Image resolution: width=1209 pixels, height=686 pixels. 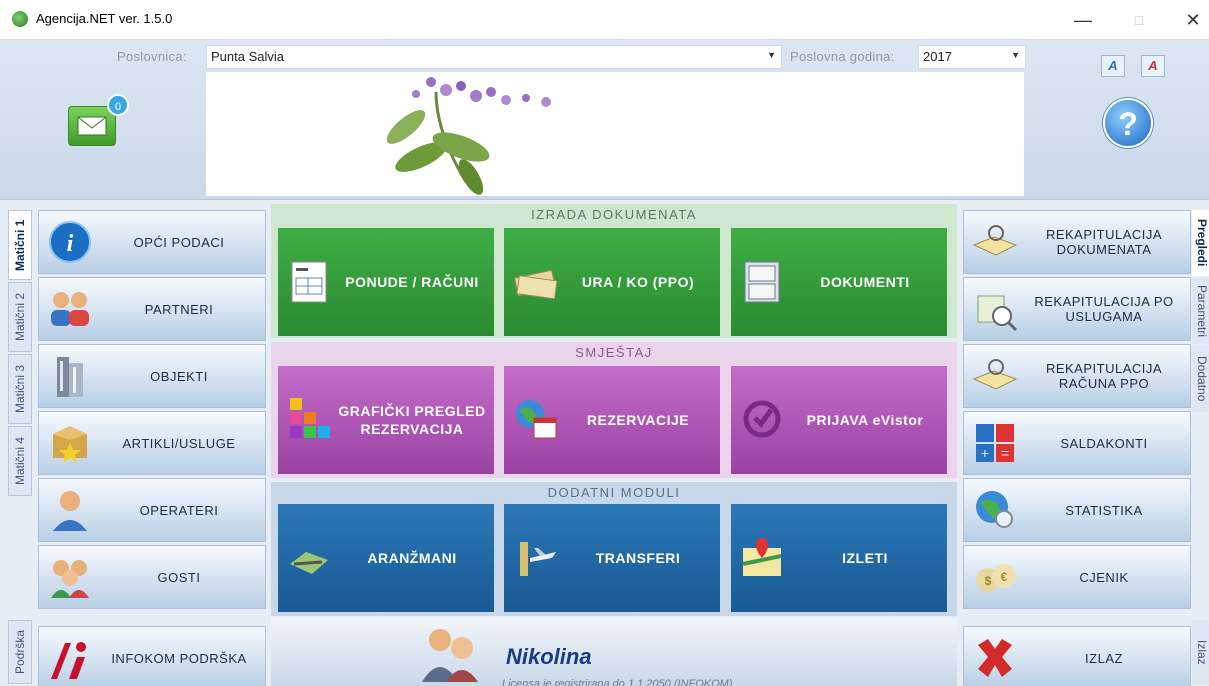 What do you see at coordinates (1200, 652) in the screenshot?
I see `tab-izlaz: Izlaz` at bounding box center [1200, 652].